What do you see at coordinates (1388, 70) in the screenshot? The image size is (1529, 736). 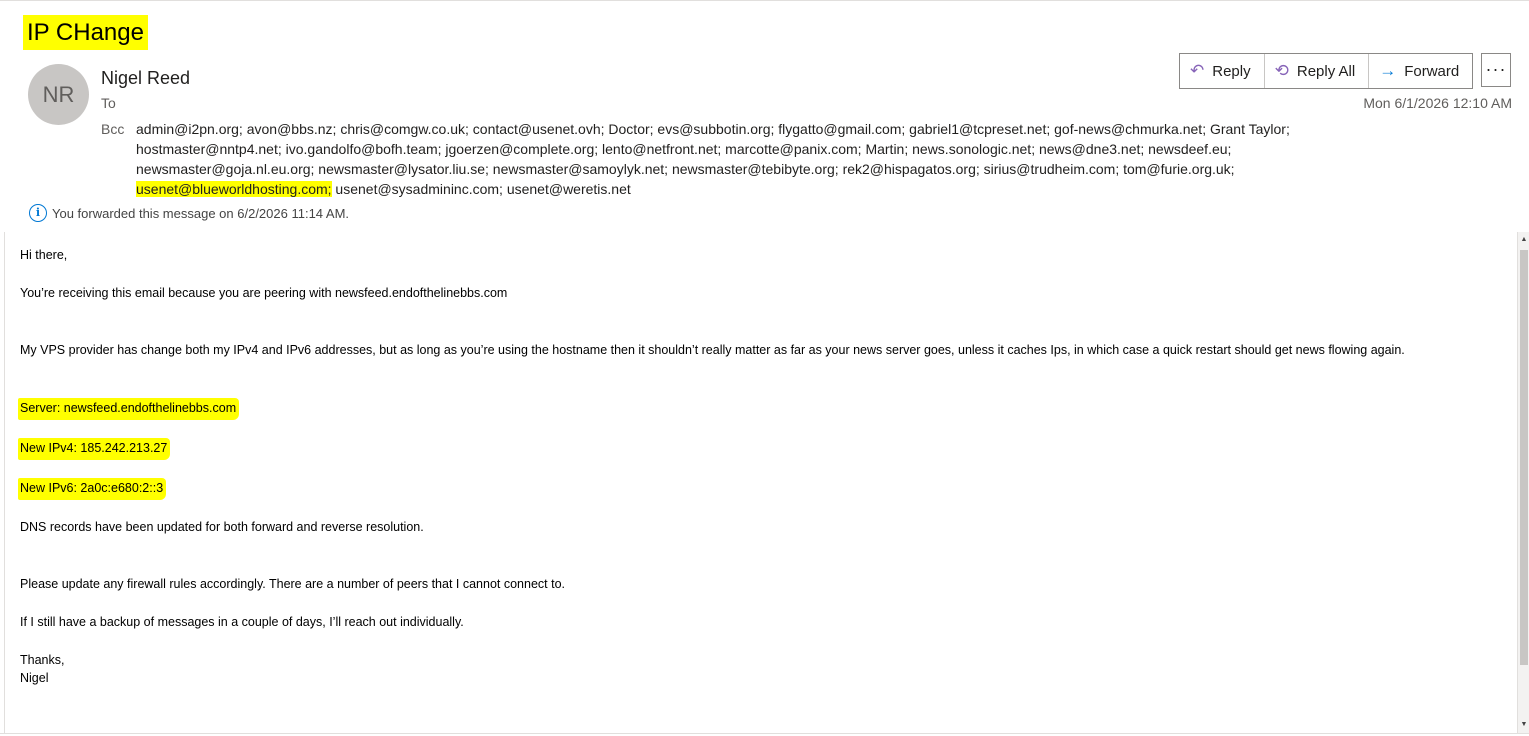 I see `forward-icon: →` at bounding box center [1388, 70].